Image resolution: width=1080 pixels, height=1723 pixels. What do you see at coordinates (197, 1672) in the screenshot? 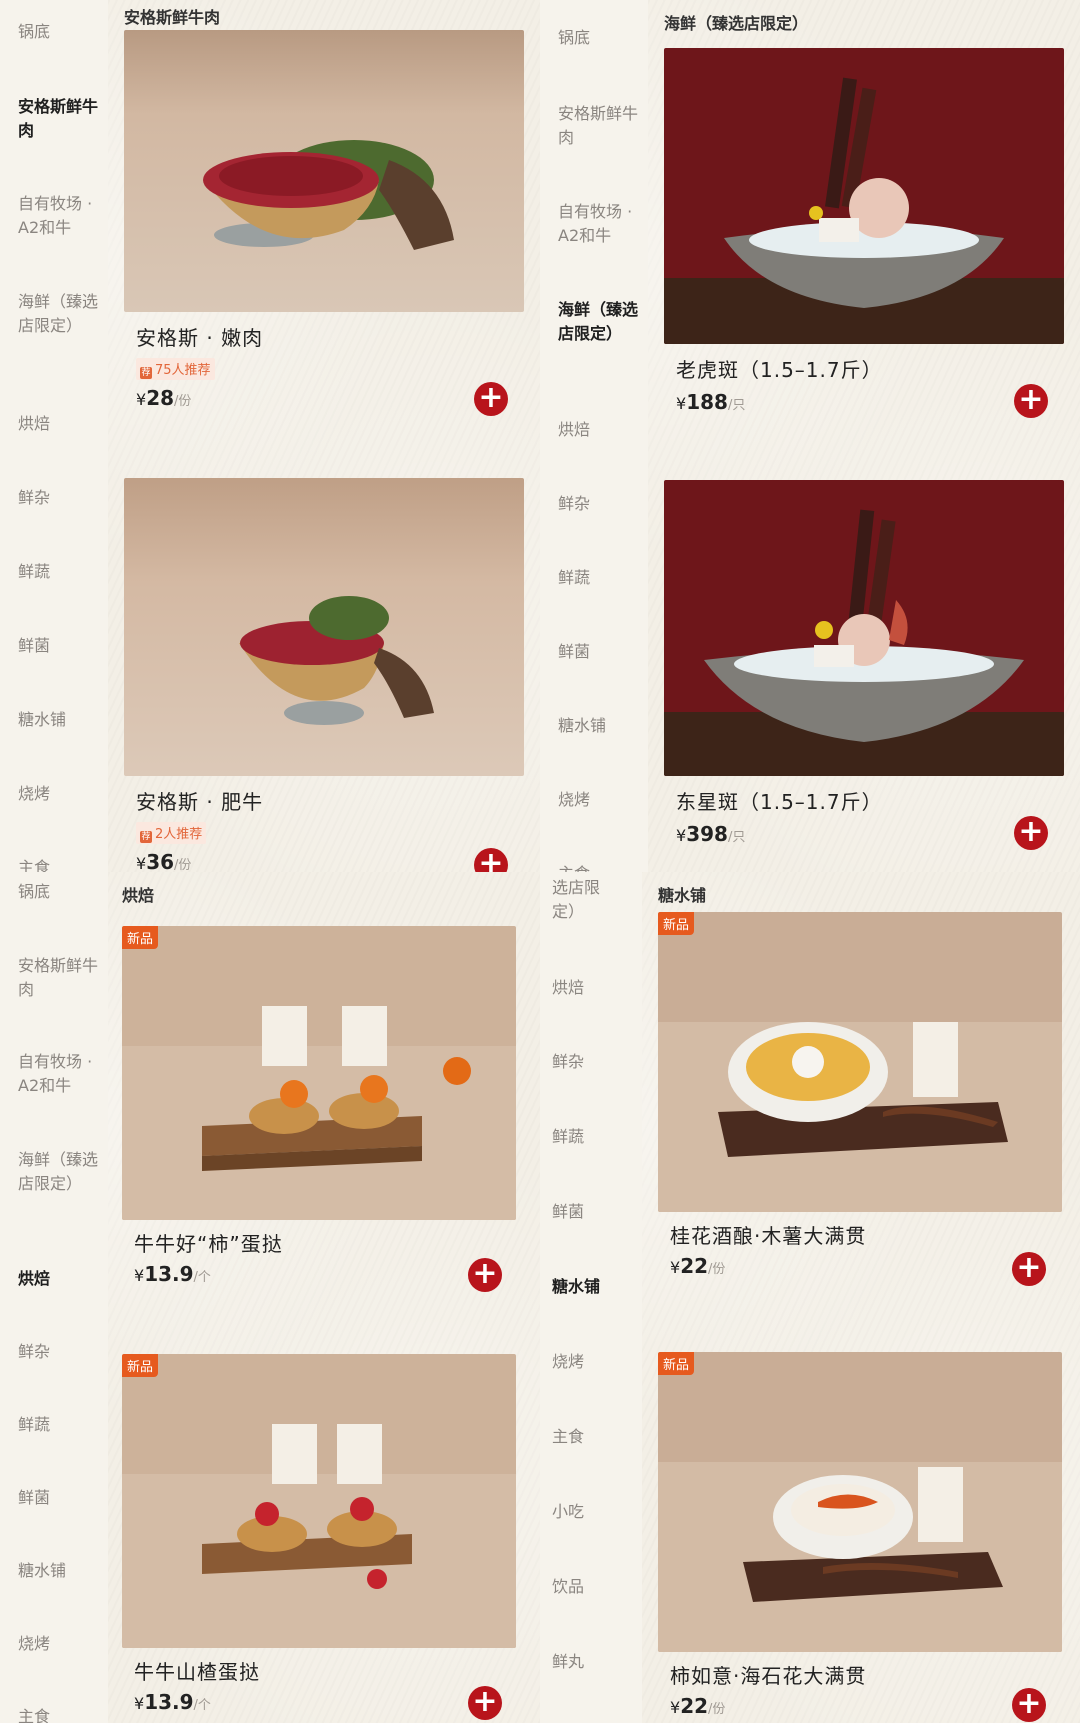
I see `product-name: 牛牛山楂蛋挞` at bounding box center [197, 1672].